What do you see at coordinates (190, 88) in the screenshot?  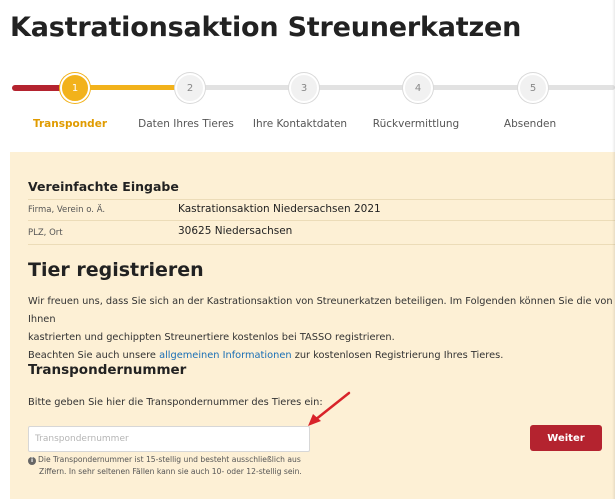 I see `step-2-circle: 2` at bounding box center [190, 88].